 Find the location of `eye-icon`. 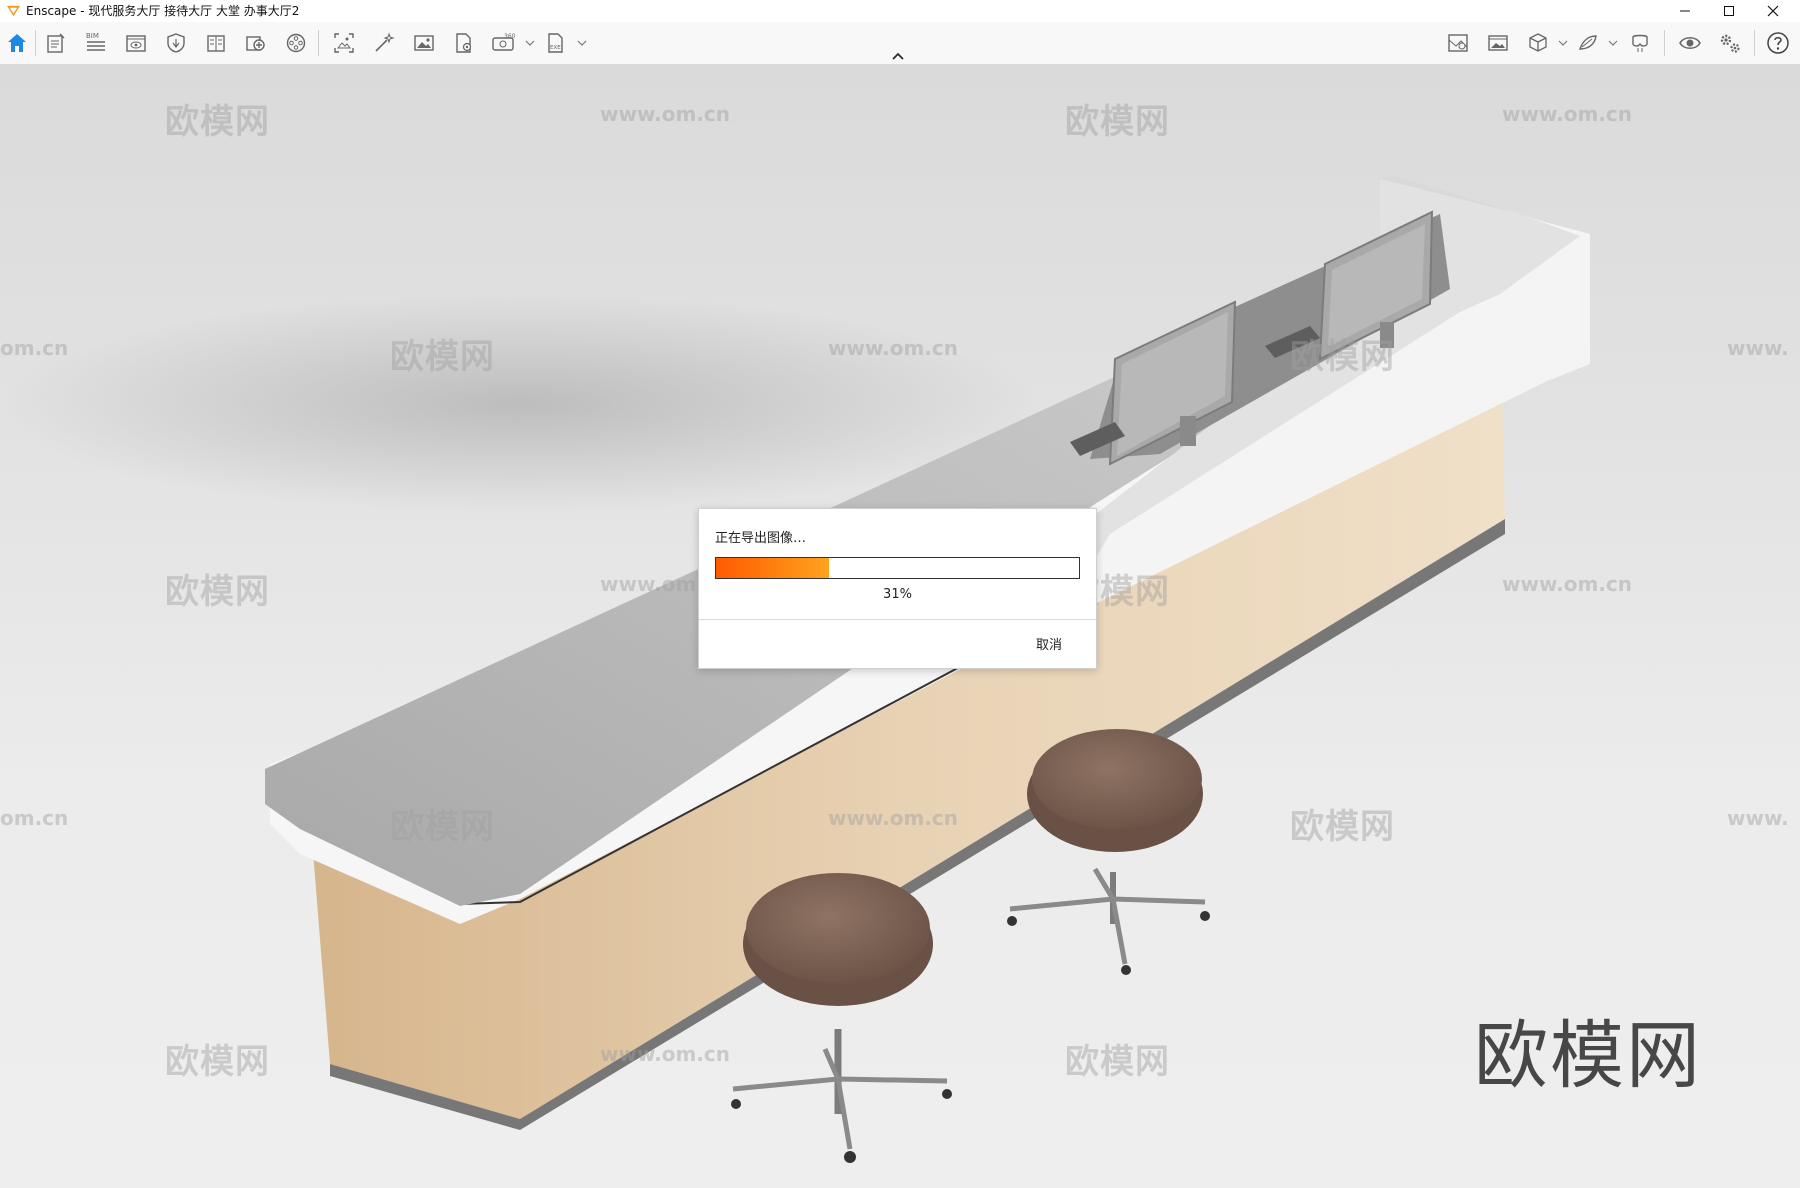

eye-icon is located at coordinates (1690, 43).